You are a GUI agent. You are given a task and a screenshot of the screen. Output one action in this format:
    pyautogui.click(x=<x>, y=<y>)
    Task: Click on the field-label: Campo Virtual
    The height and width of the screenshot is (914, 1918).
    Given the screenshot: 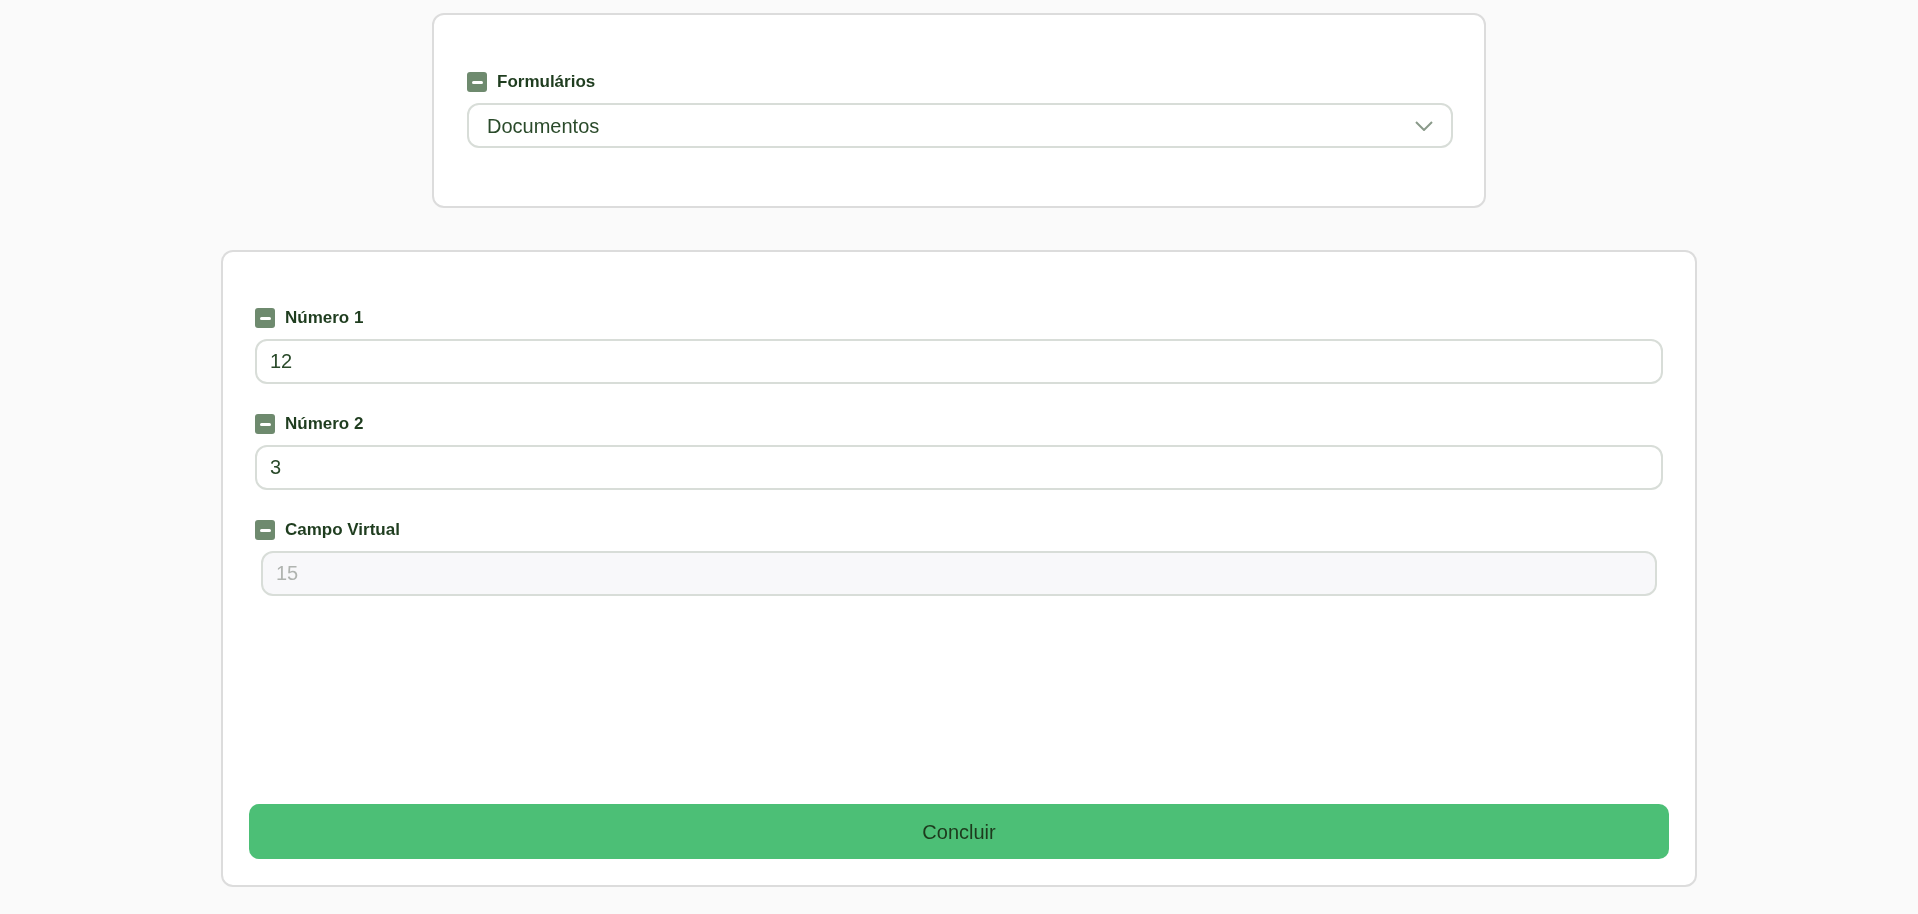 What is the action you would take?
    pyautogui.click(x=342, y=530)
    